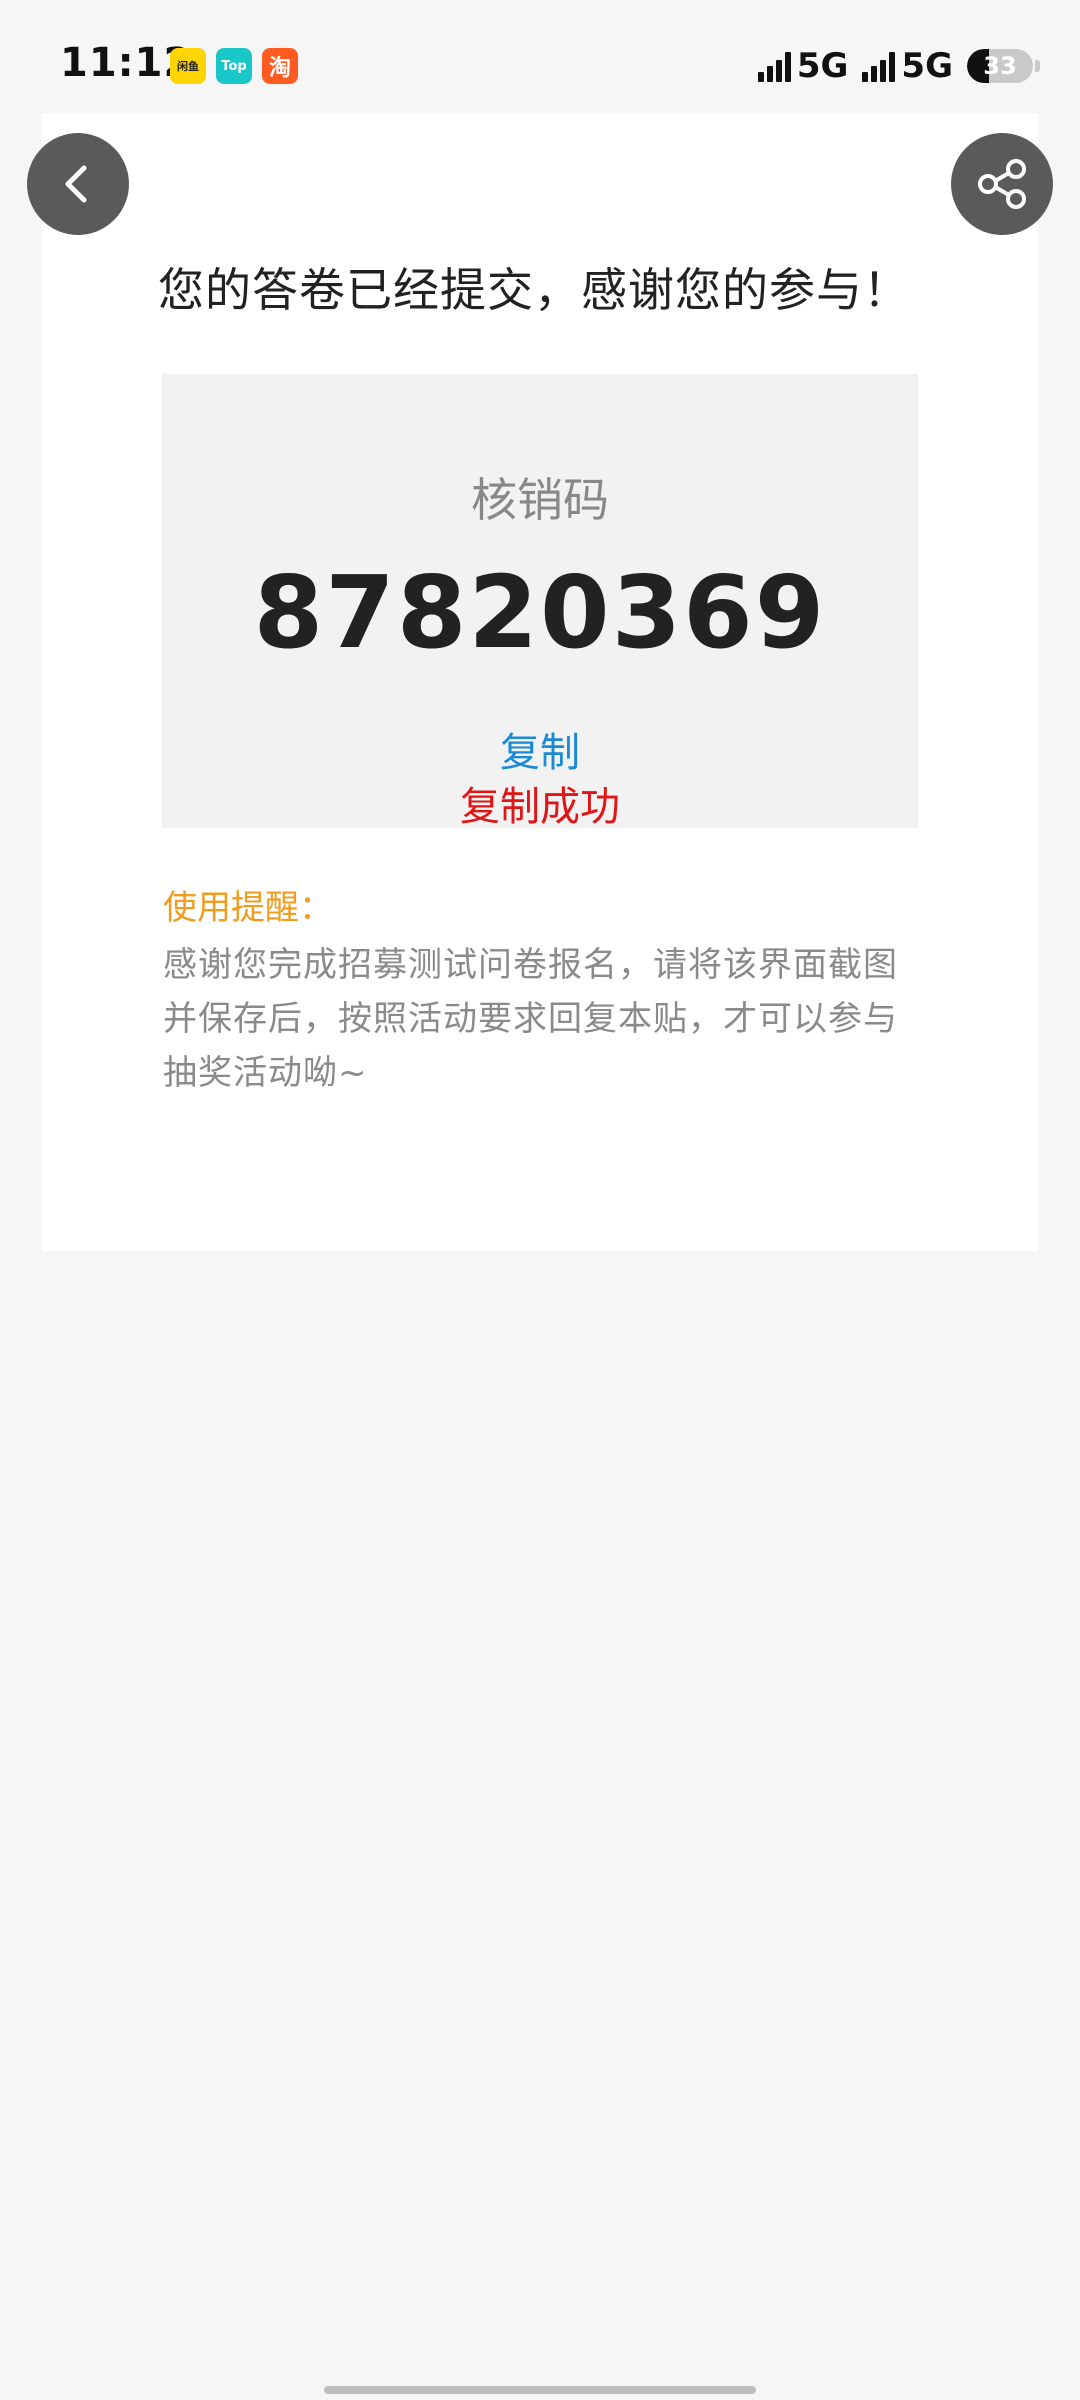 Image resolution: width=1080 pixels, height=2400 pixels. What do you see at coordinates (540, 500) in the screenshot?
I see `code-label: 核销码` at bounding box center [540, 500].